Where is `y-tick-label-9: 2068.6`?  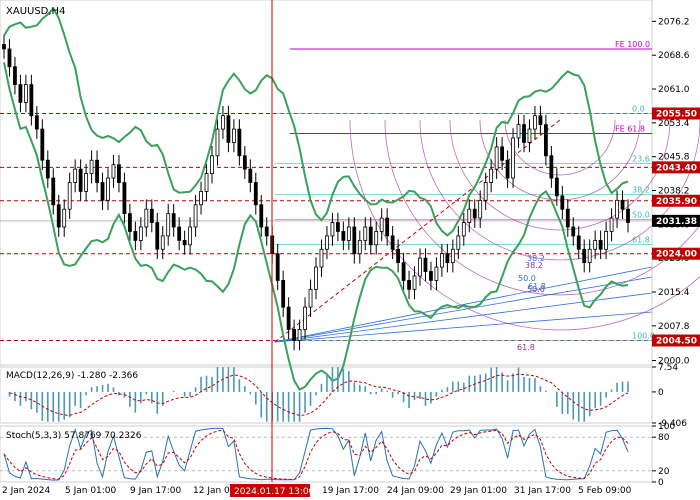
y-tick-label-9: 2068.6 is located at coordinates (674, 56).